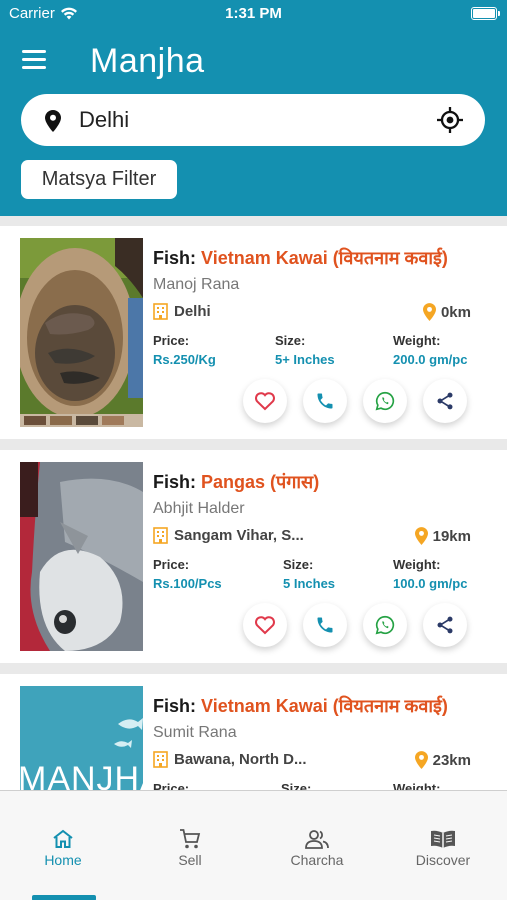 This screenshot has height=900, width=507. Describe the element at coordinates (450, 120) in the screenshot. I see `crosshair-icon` at that location.